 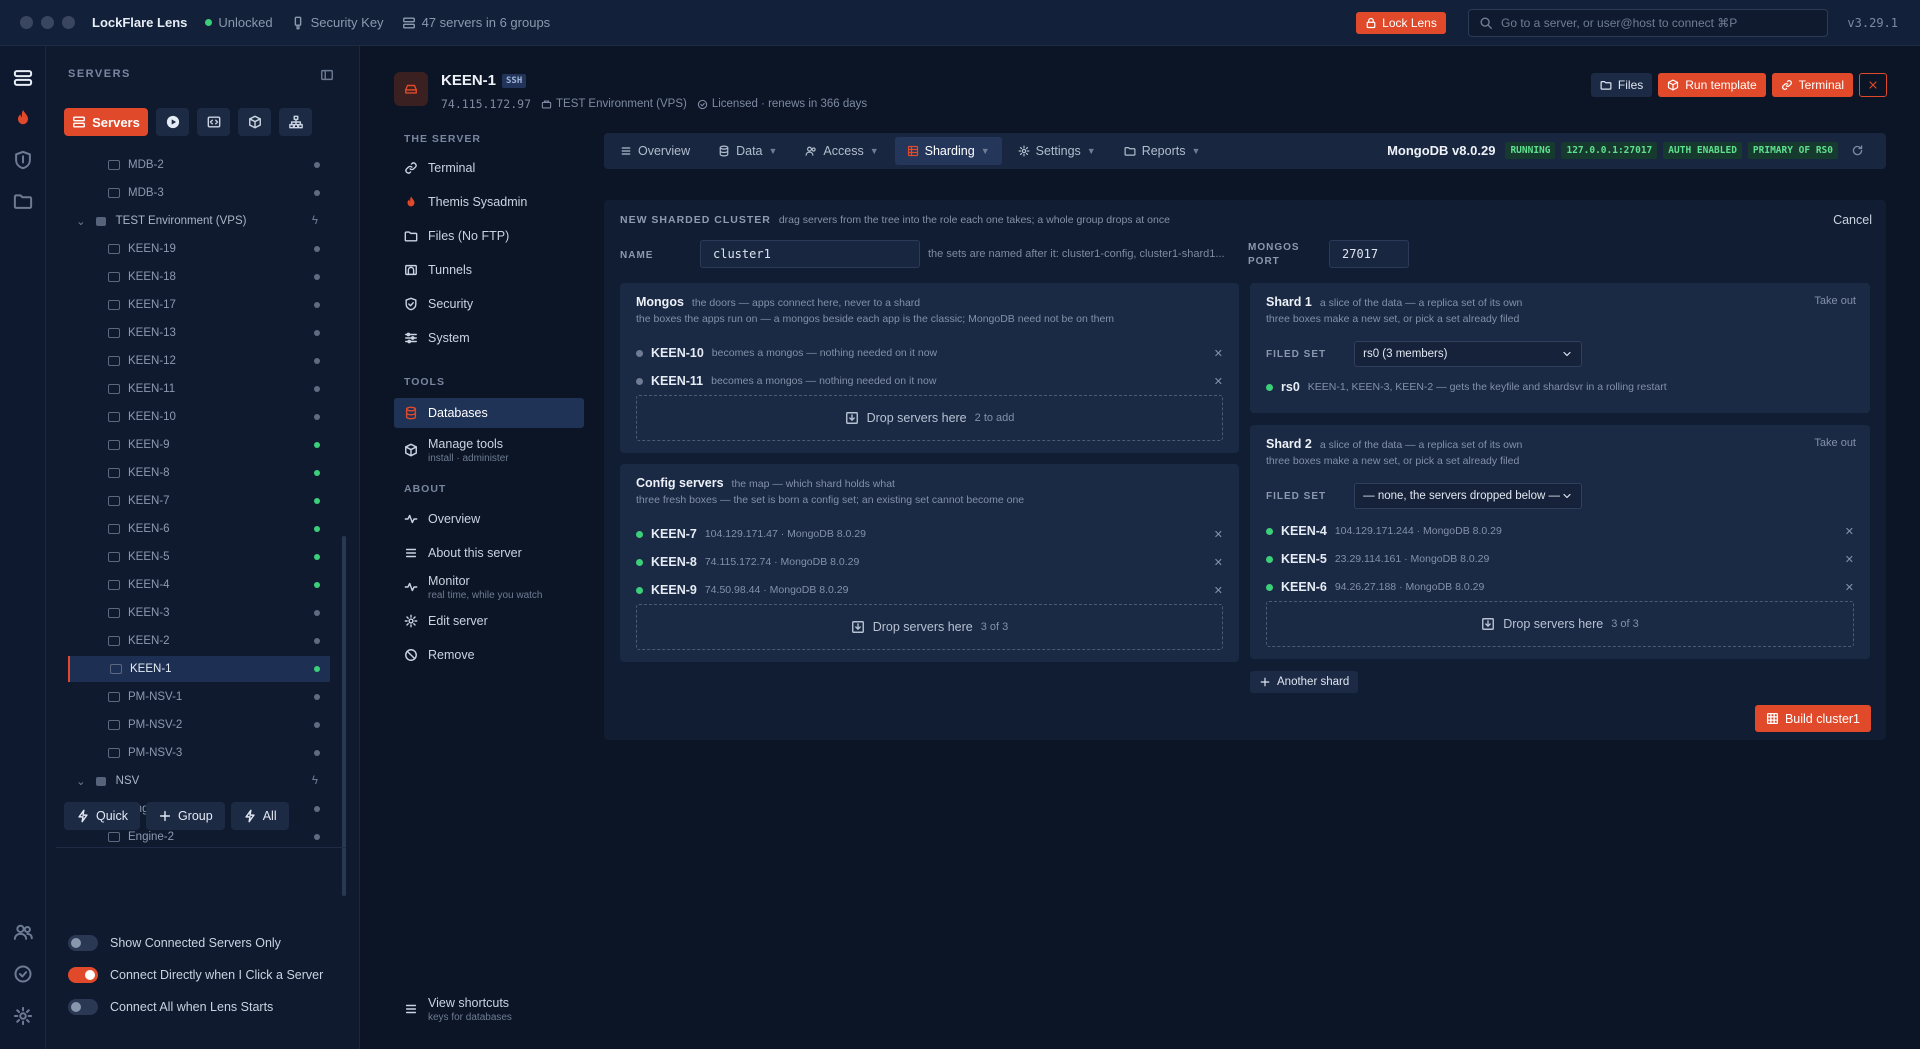 I want to click on toggle-connect-directly: Connect Directly when I Click a Server, so click(x=195, y=975).